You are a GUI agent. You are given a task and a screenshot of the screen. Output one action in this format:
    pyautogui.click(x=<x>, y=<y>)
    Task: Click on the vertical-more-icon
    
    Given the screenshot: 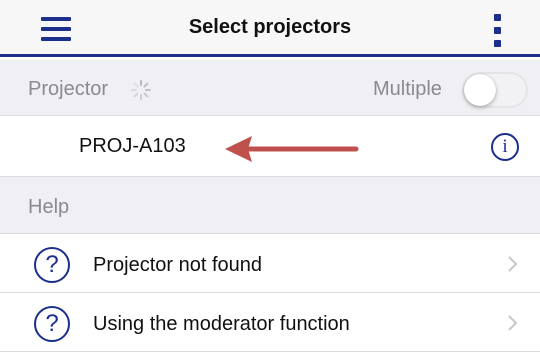 What is the action you would take?
    pyautogui.click(x=498, y=30)
    